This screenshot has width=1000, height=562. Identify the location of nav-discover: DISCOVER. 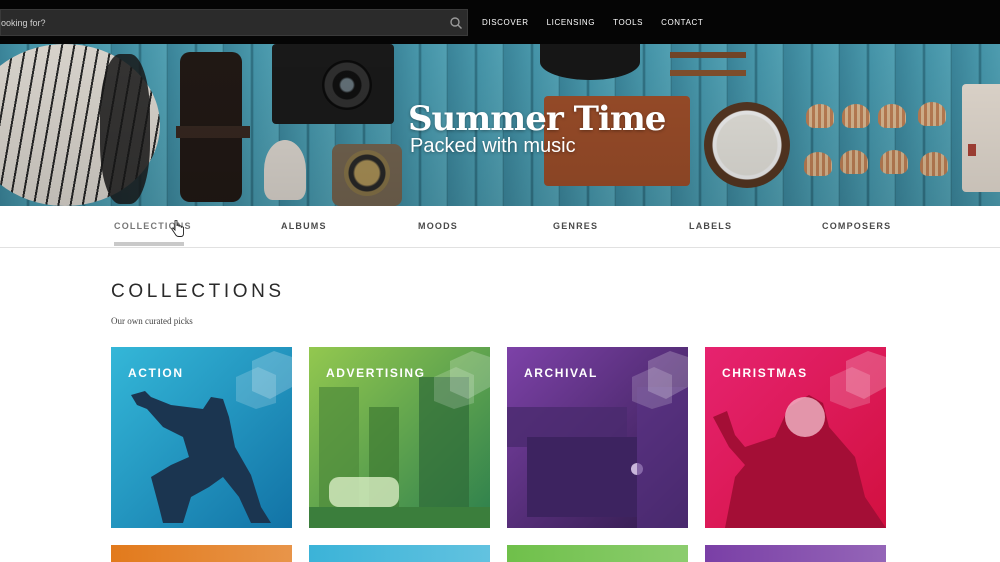
(505, 22).